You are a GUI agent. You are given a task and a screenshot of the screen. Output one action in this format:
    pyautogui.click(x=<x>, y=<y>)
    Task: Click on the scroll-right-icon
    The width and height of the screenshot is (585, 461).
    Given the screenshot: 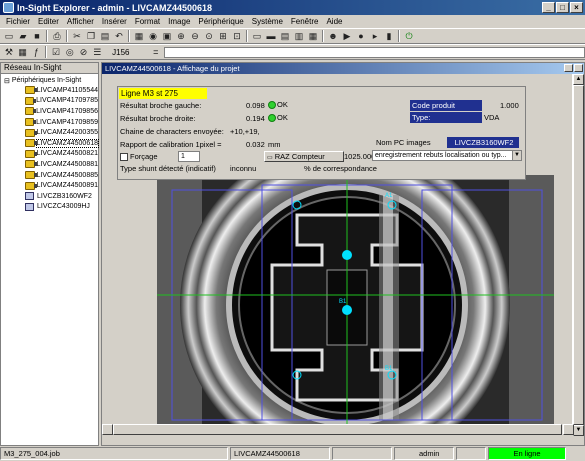 What is the action you would take?
    pyautogui.click(x=568, y=429)
    